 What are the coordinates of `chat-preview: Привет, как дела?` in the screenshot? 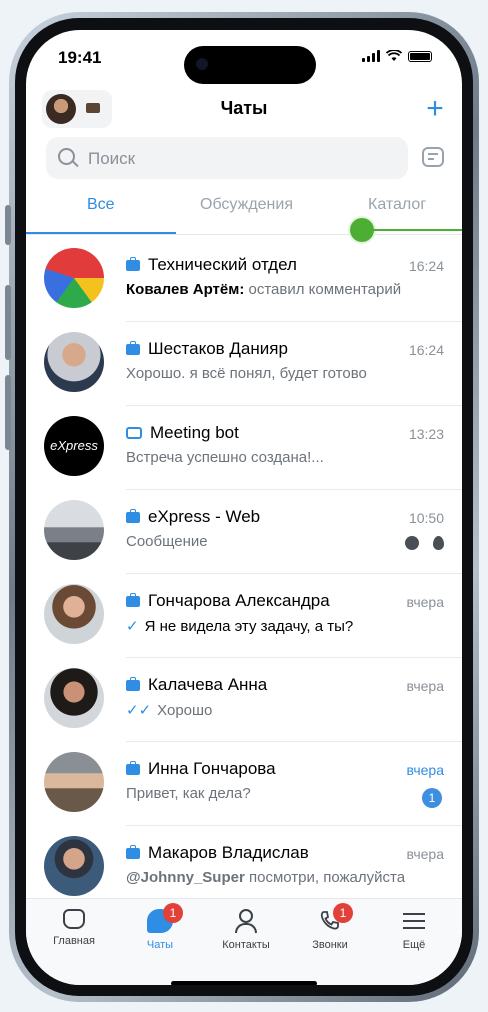 It's located at (188, 793).